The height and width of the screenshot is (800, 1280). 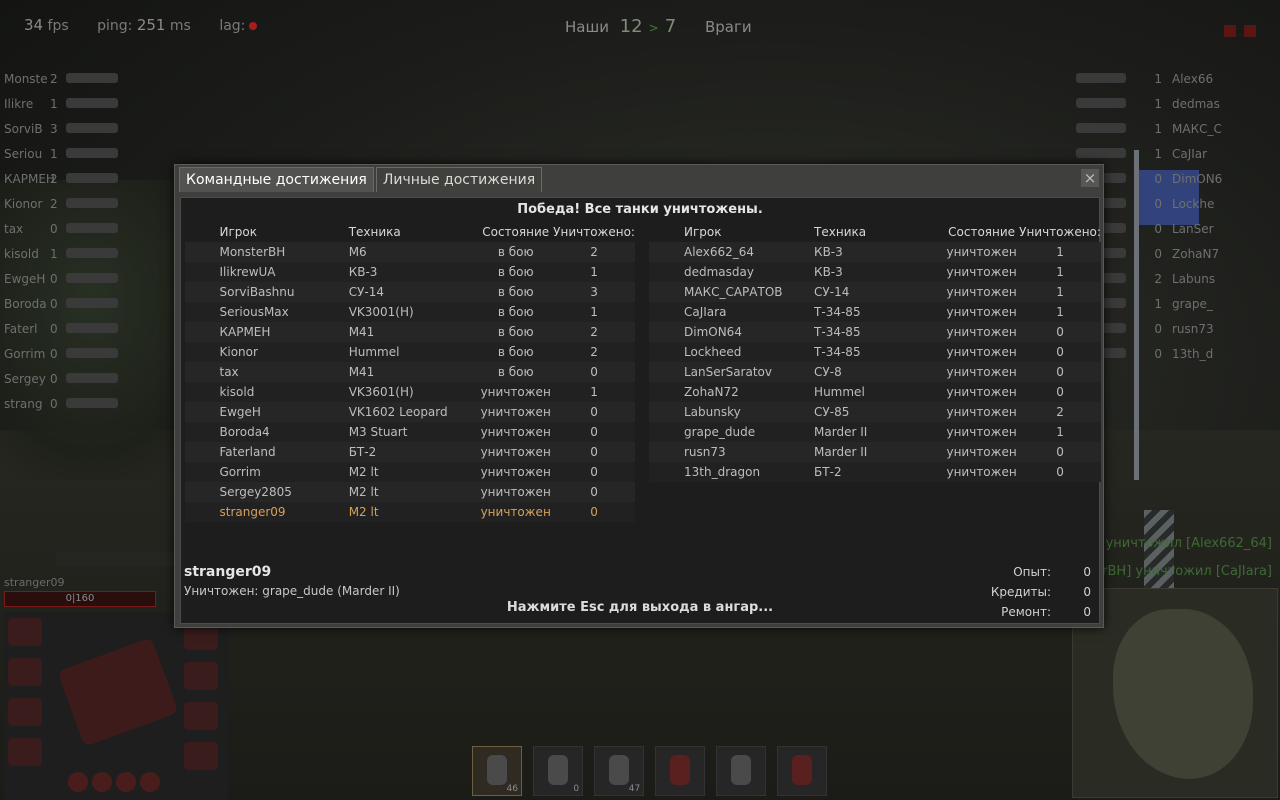 I want to click on team-list-row: Seriou 1, so click(x=64, y=155).